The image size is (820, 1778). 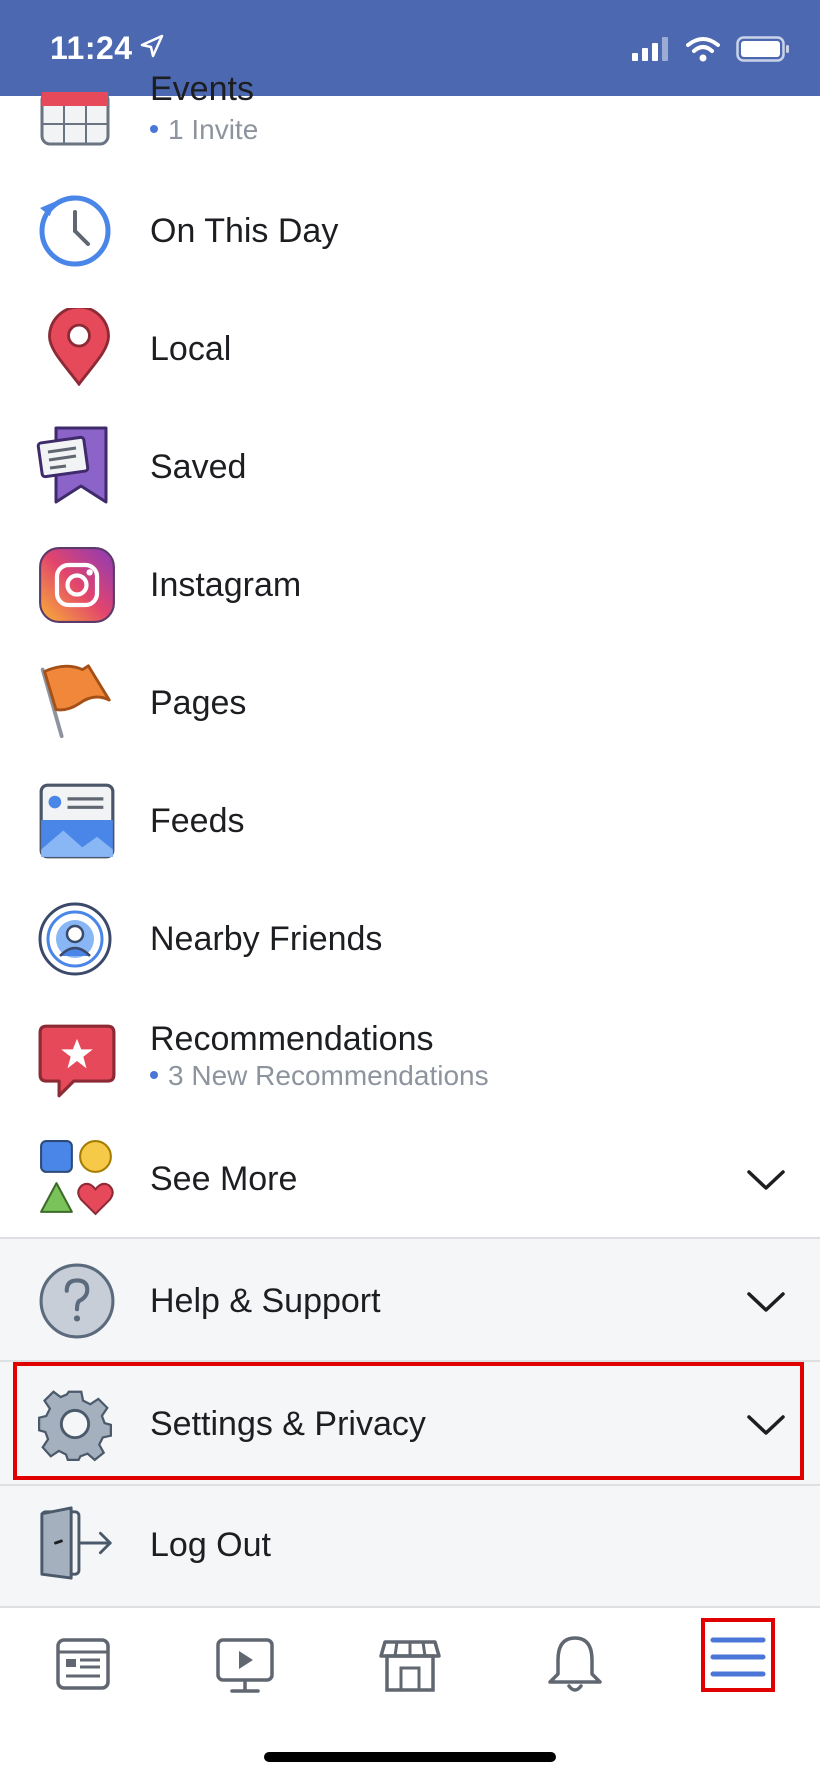 What do you see at coordinates (703, 49) in the screenshot?
I see `wifi-icon` at bounding box center [703, 49].